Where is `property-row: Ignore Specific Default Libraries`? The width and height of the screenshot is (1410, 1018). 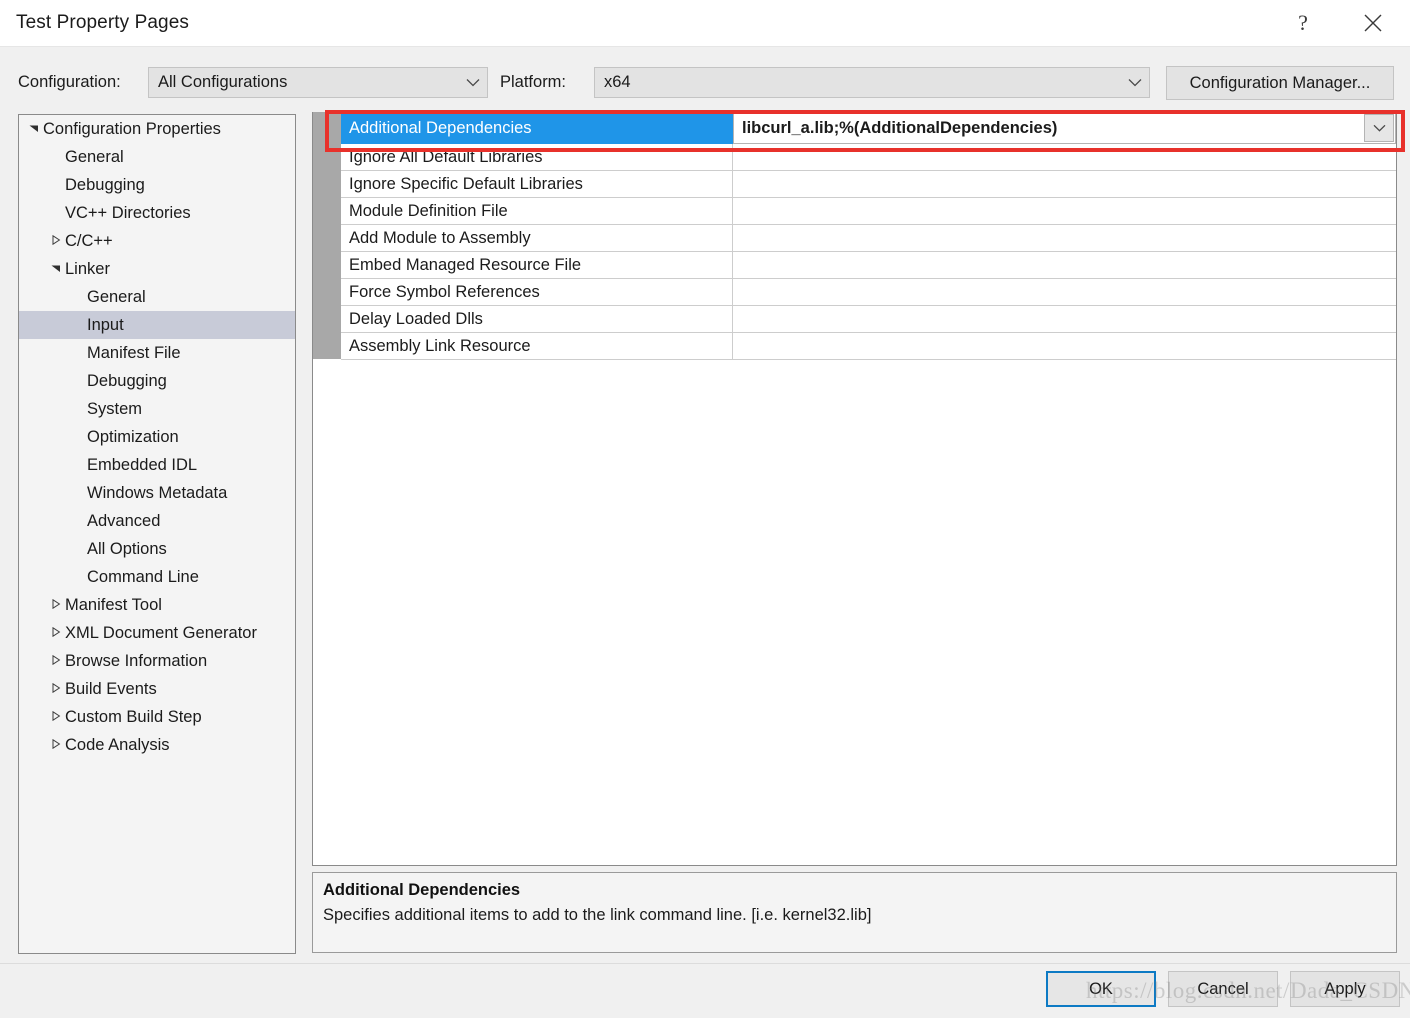
property-row: Ignore Specific Default Libraries is located at coordinates (868, 184).